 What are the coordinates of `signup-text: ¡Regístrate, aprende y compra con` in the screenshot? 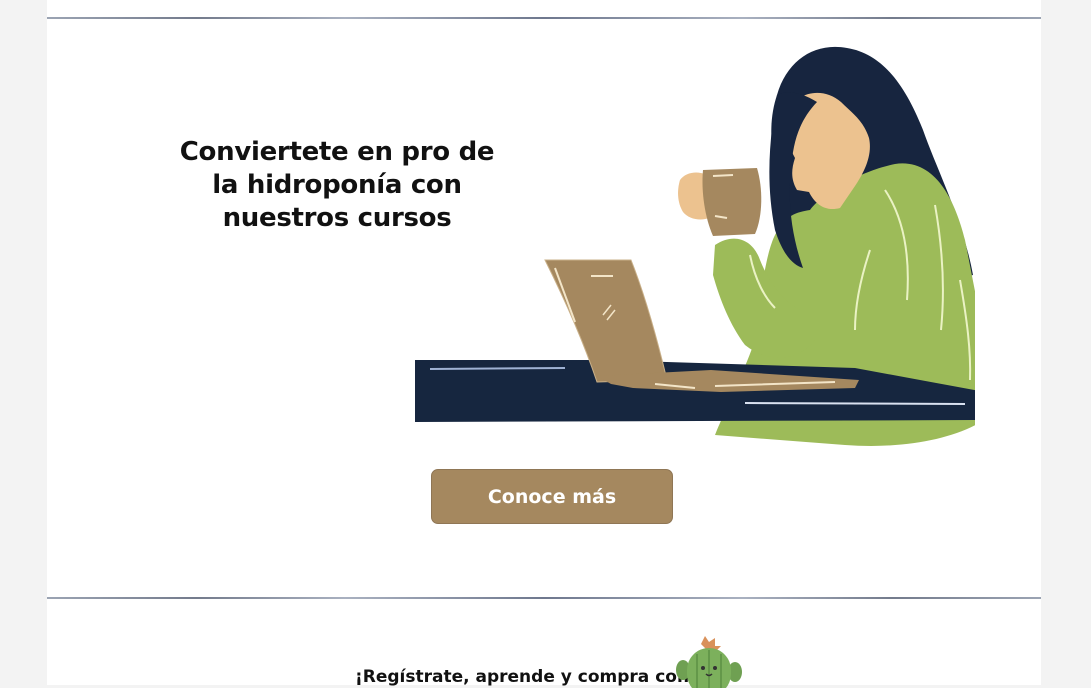 It's located at (522, 677).